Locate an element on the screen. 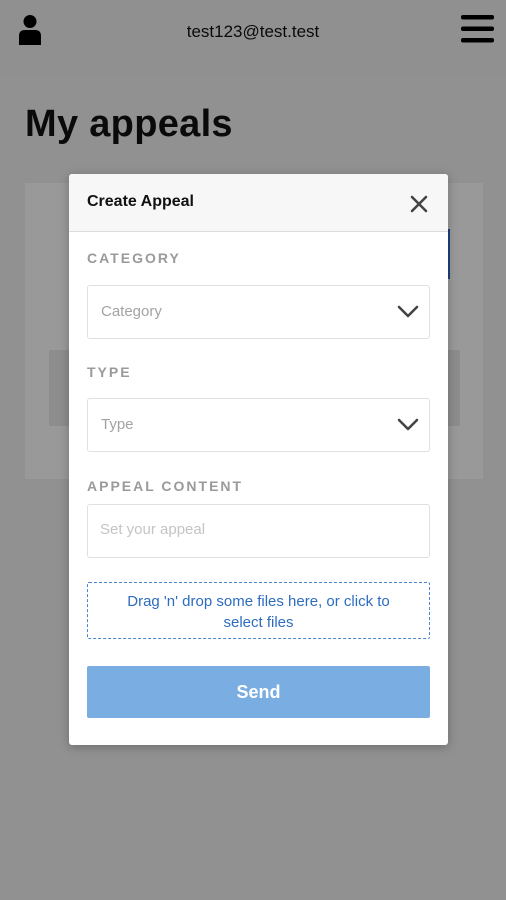  category-select-value: Category is located at coordinates (131, 311).